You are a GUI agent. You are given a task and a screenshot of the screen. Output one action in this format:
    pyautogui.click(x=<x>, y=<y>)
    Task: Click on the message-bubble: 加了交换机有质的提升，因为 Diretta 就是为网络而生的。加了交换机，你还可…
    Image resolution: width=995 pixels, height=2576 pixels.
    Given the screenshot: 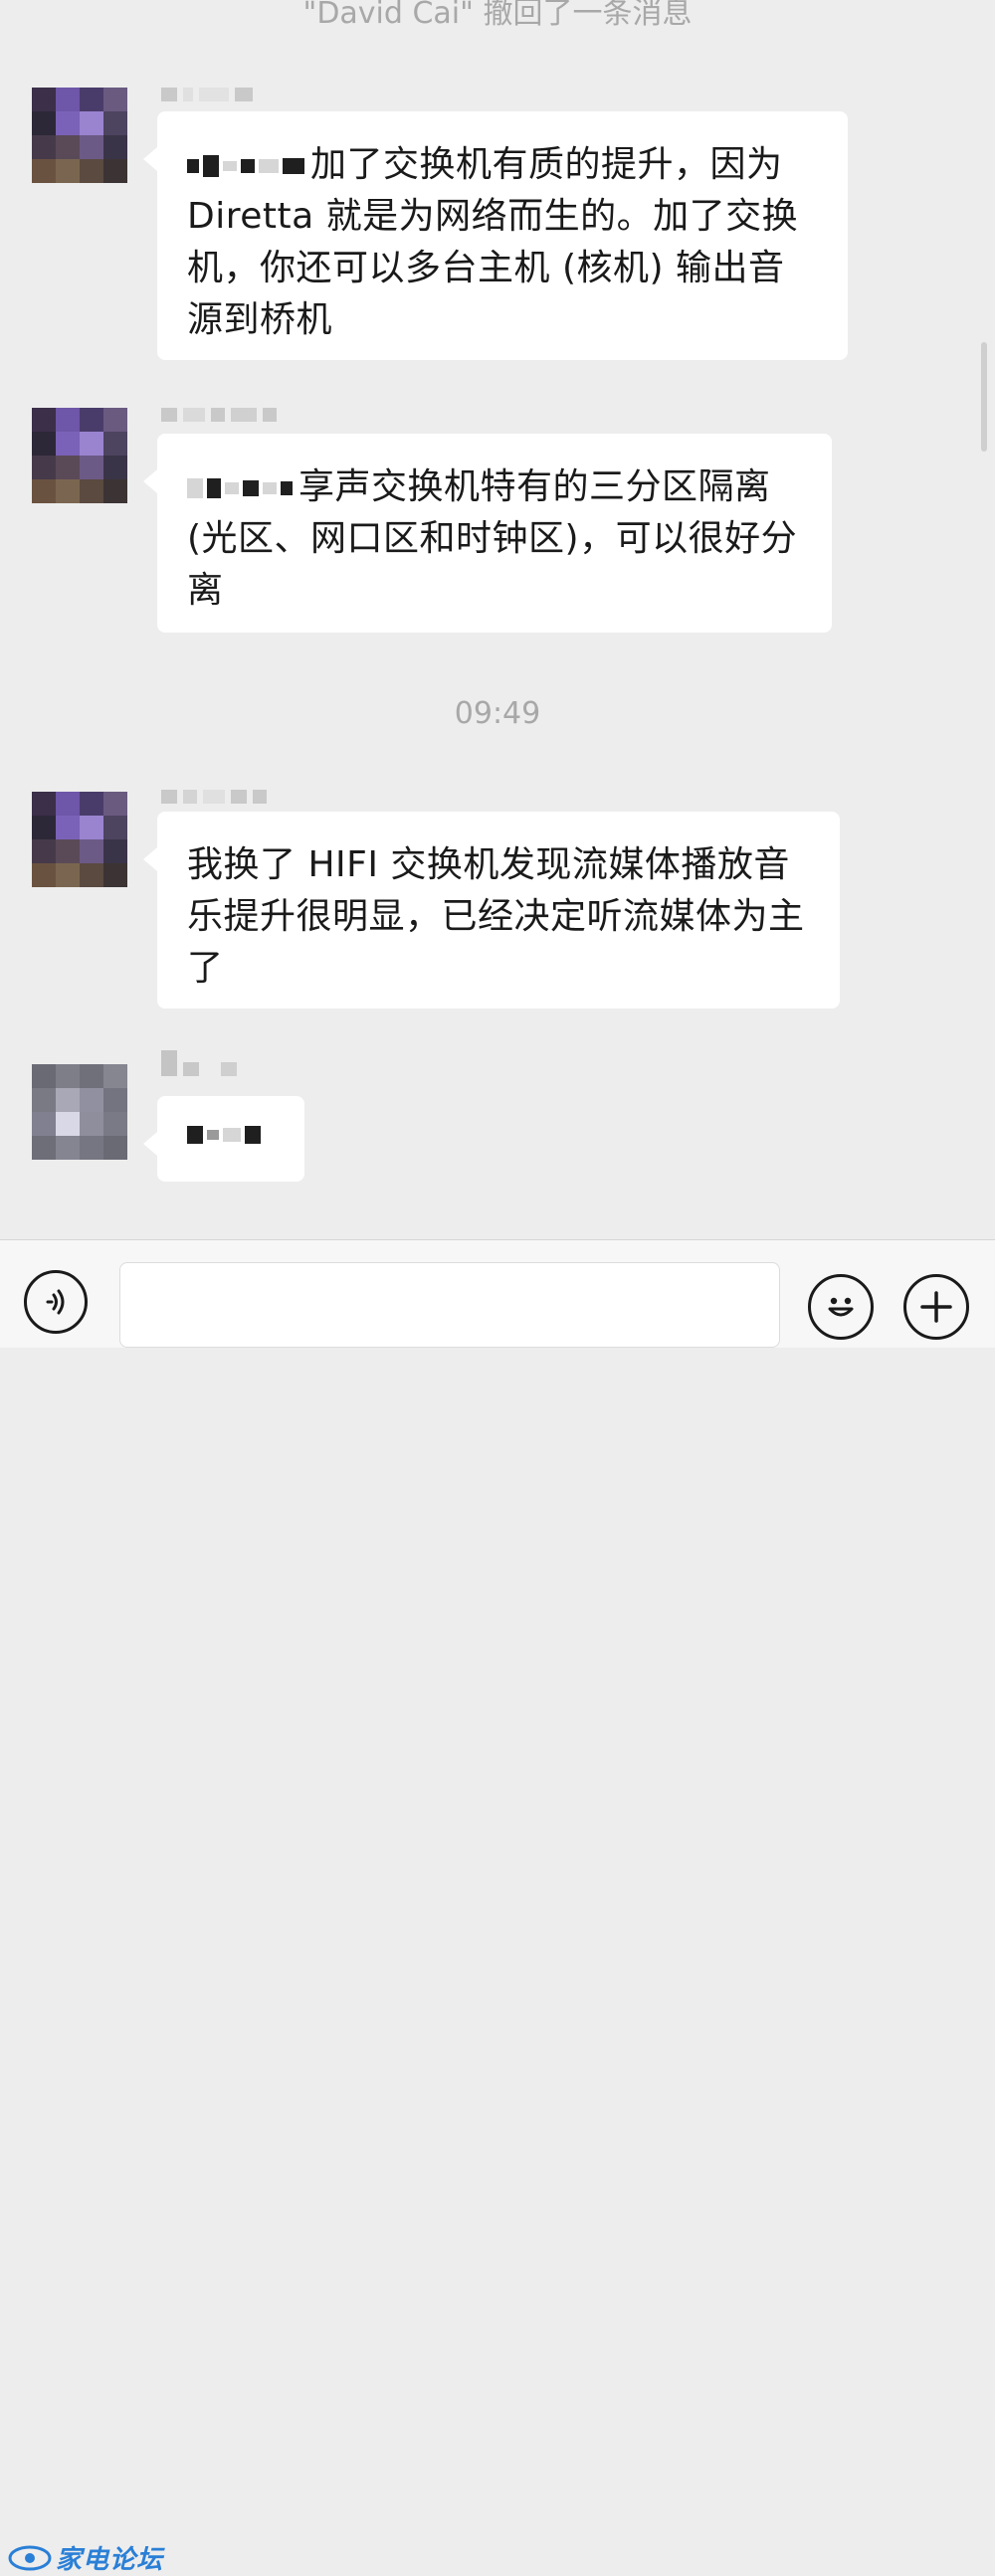 What is the action you would take?
    pyautogui.click(x=495, y=235)
    